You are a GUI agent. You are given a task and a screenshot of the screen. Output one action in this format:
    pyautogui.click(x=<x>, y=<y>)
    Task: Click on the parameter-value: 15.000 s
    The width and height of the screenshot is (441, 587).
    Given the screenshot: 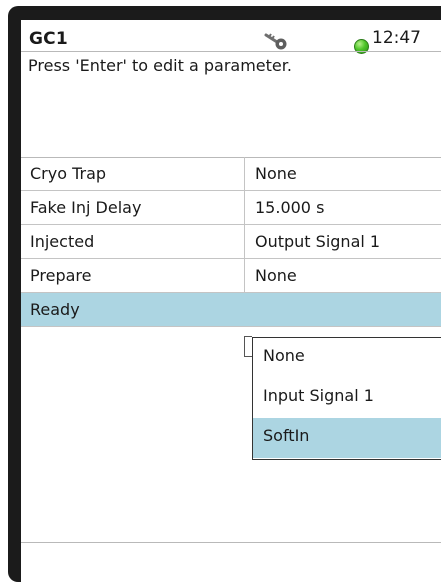 What is the action you would take?
    pyautogui.click(x=290, y=207)
    